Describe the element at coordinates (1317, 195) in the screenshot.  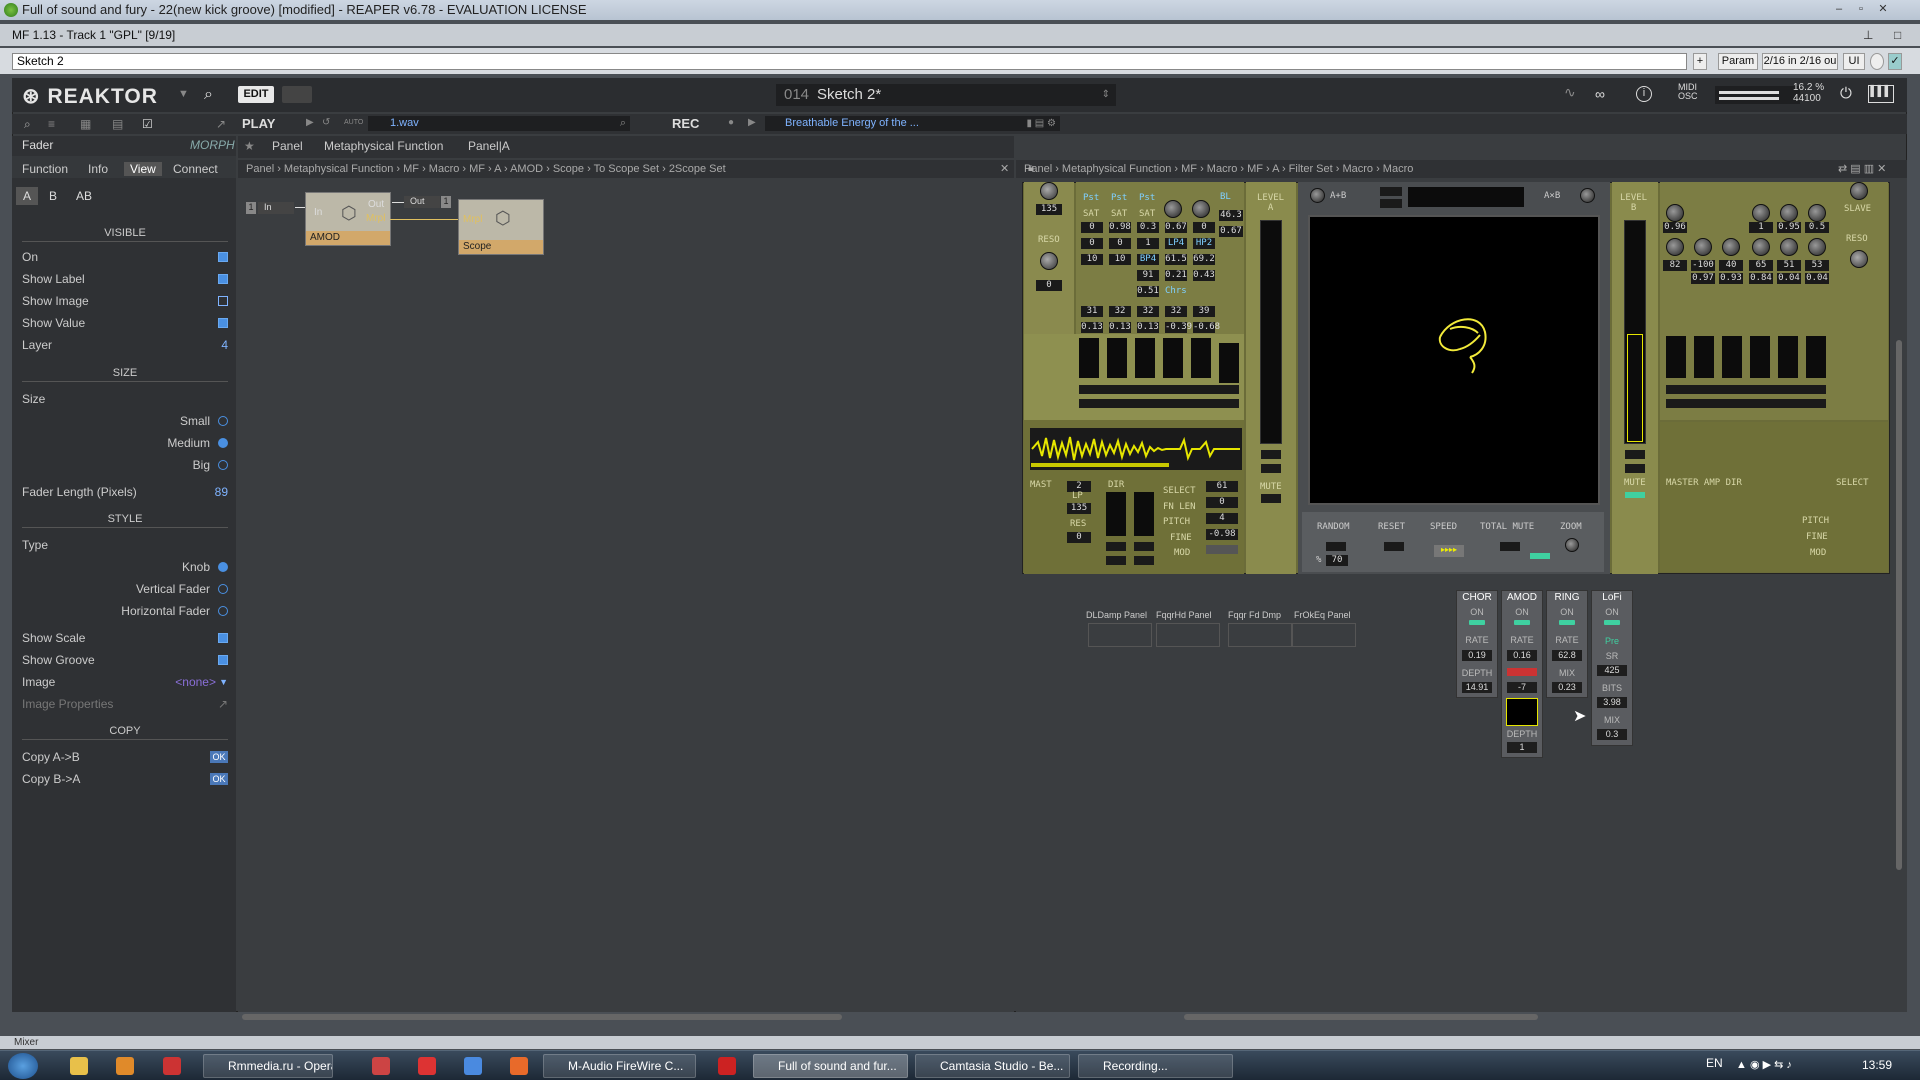
I see `a-plus-b-knob` at that location.